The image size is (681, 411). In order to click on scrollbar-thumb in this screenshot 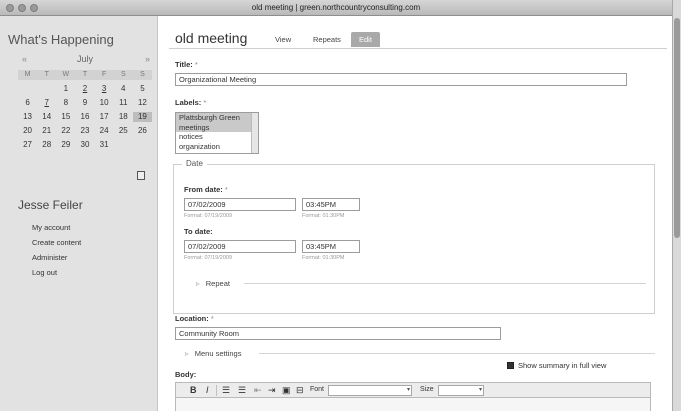, I will do `click(677, 128)`.